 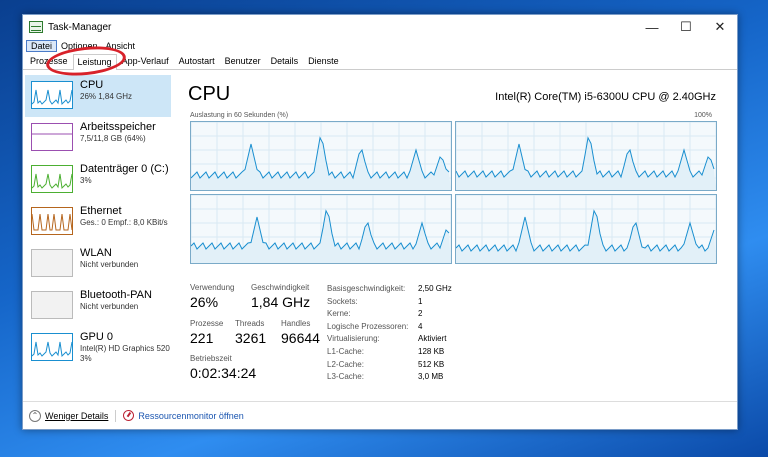 I want to click on maximize-button: ☐, so click(x=686, y=27).